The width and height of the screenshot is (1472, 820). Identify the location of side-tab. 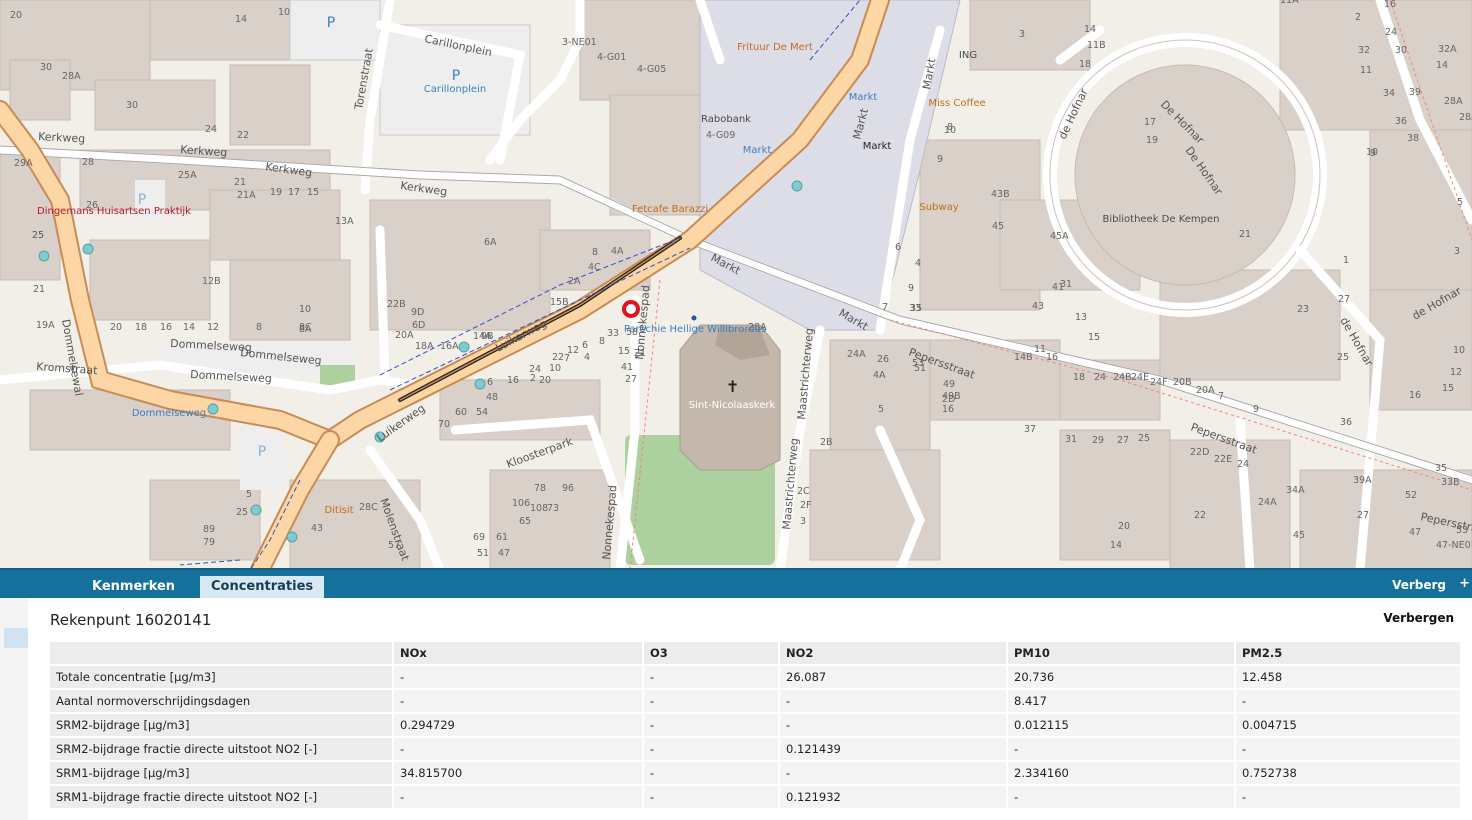
(16, 638).